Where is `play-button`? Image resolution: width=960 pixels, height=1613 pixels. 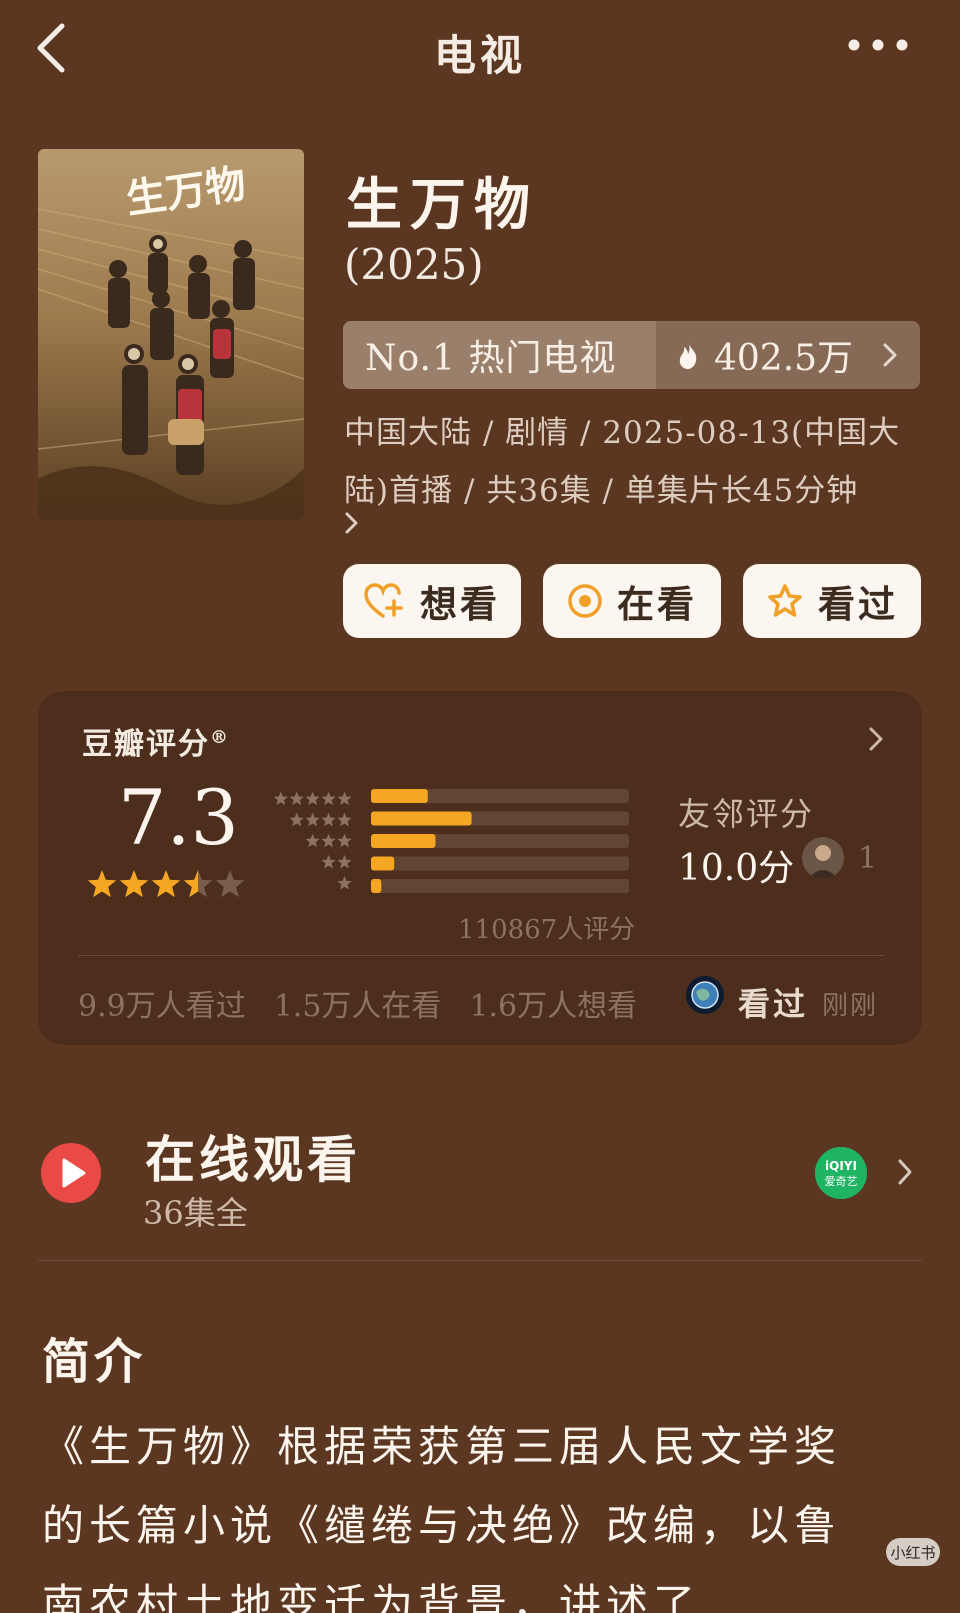
play-button is located at coordinates (71, 1173).